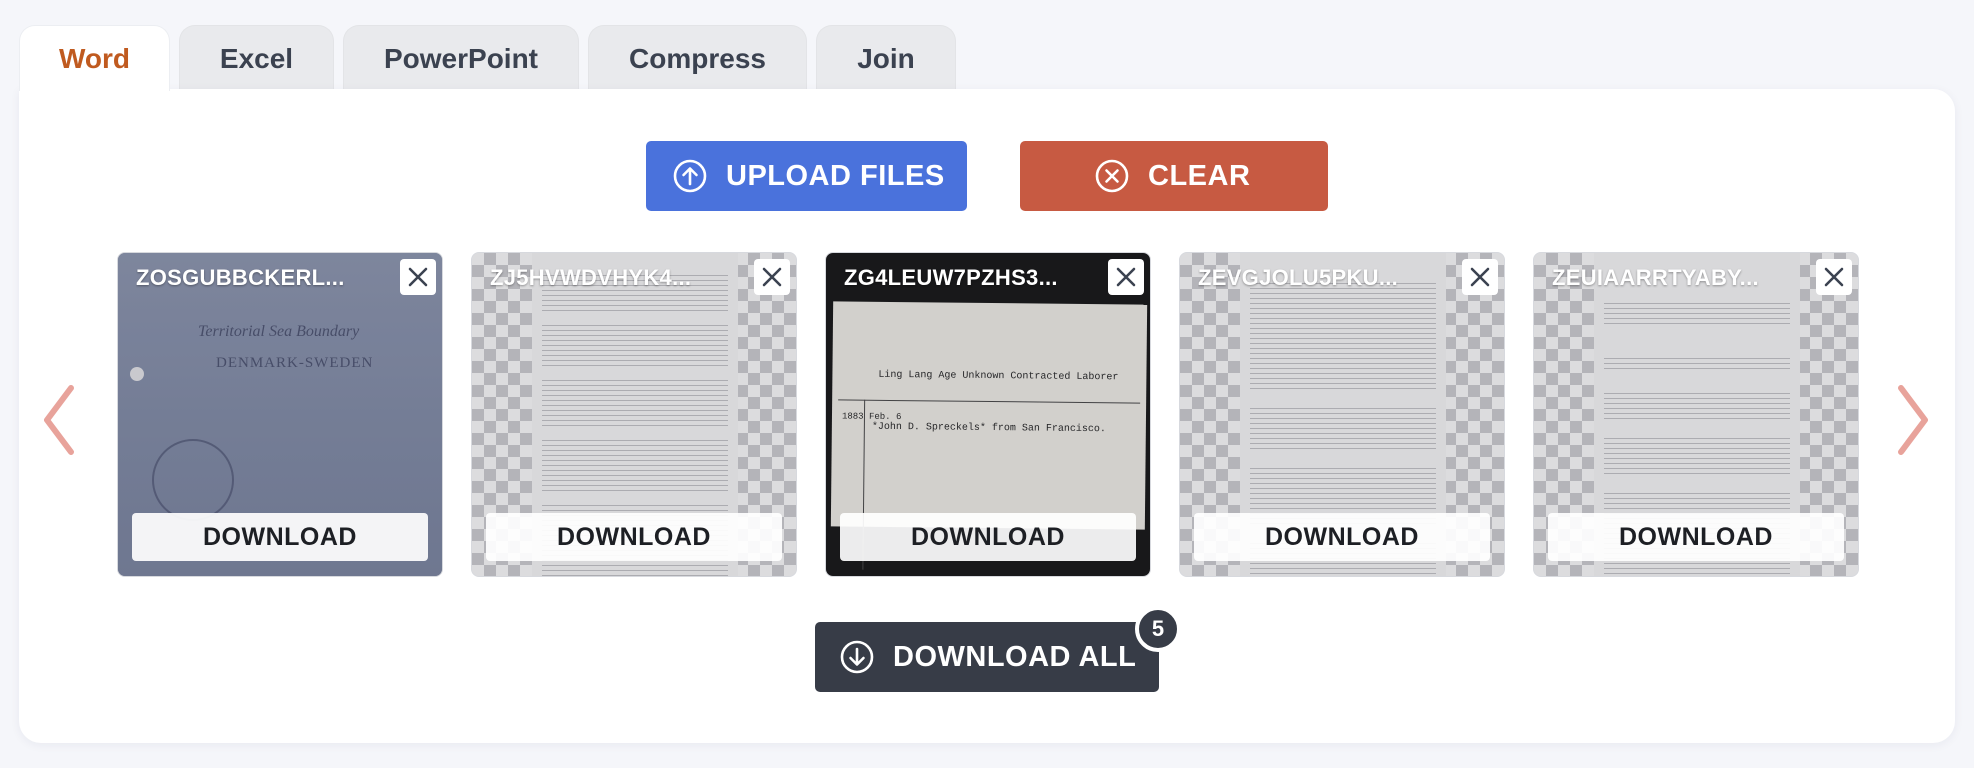 The width and height of the screenshot is (1974, 768). I want to click on thumbnail-text: DENMARK-SWEDEN, so click(295, 363).